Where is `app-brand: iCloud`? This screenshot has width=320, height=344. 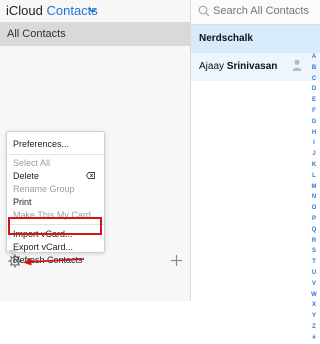 app-brand: iCloud is located at coordinates (24, 10).